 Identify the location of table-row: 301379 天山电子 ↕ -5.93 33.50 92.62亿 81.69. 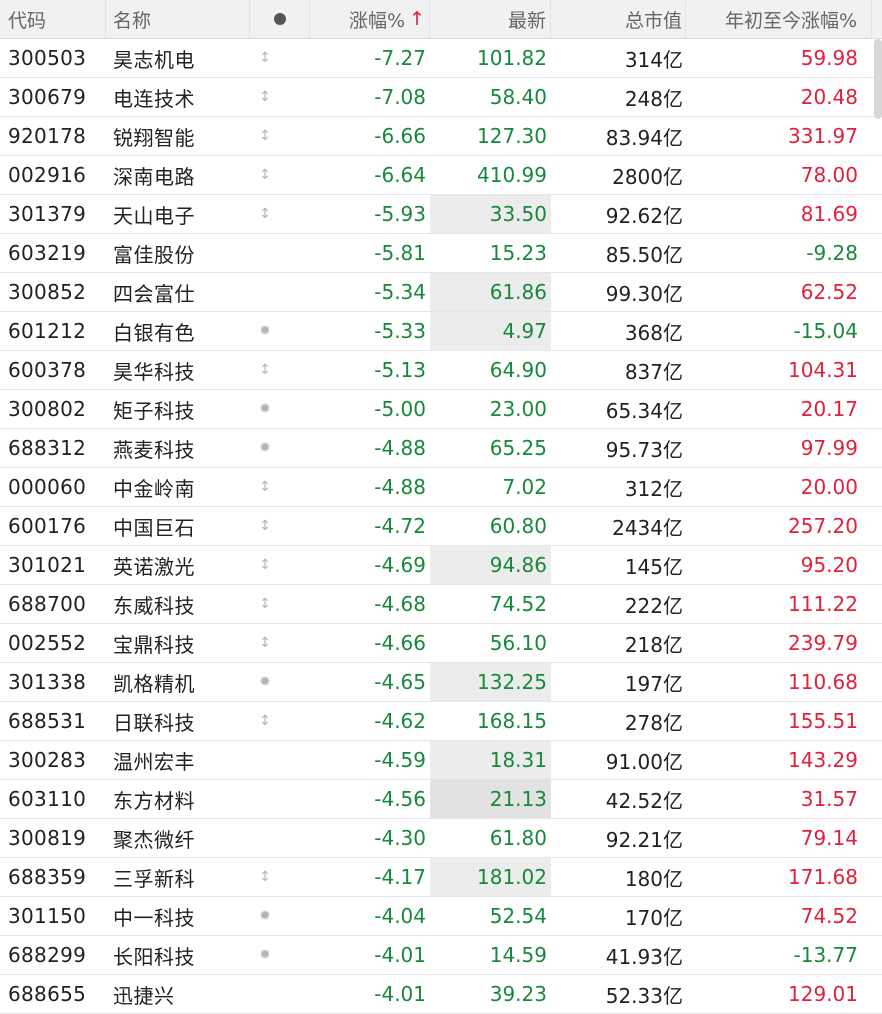
(441, 214).